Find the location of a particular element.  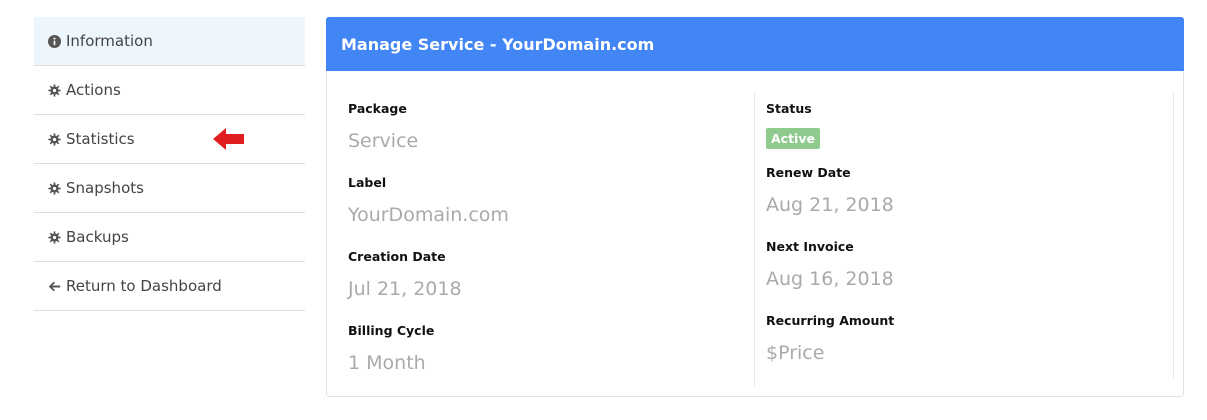

package-label: Package is located at coordinates (377, 108).